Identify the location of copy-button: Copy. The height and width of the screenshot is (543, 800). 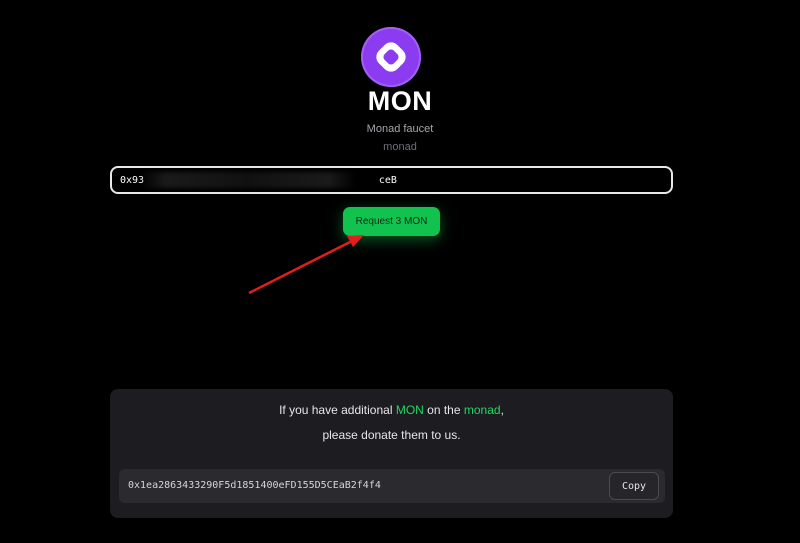
(634, 486).